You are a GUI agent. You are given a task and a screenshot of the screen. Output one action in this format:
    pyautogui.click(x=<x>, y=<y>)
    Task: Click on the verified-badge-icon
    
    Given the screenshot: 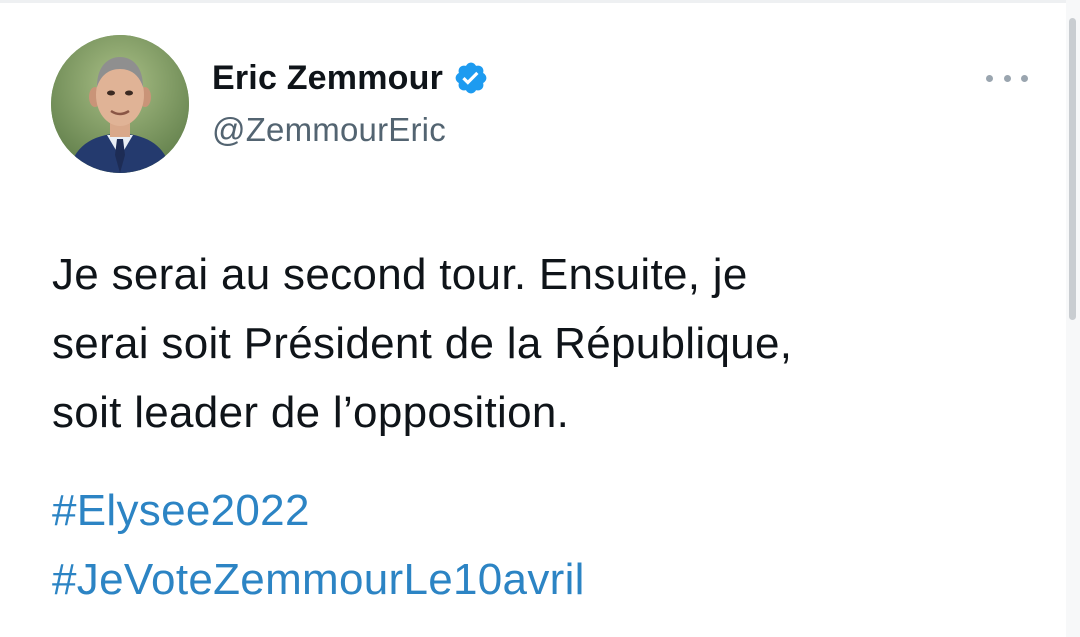 What is the action you would take?
    pyautogui.click(x=471, y=78)
    